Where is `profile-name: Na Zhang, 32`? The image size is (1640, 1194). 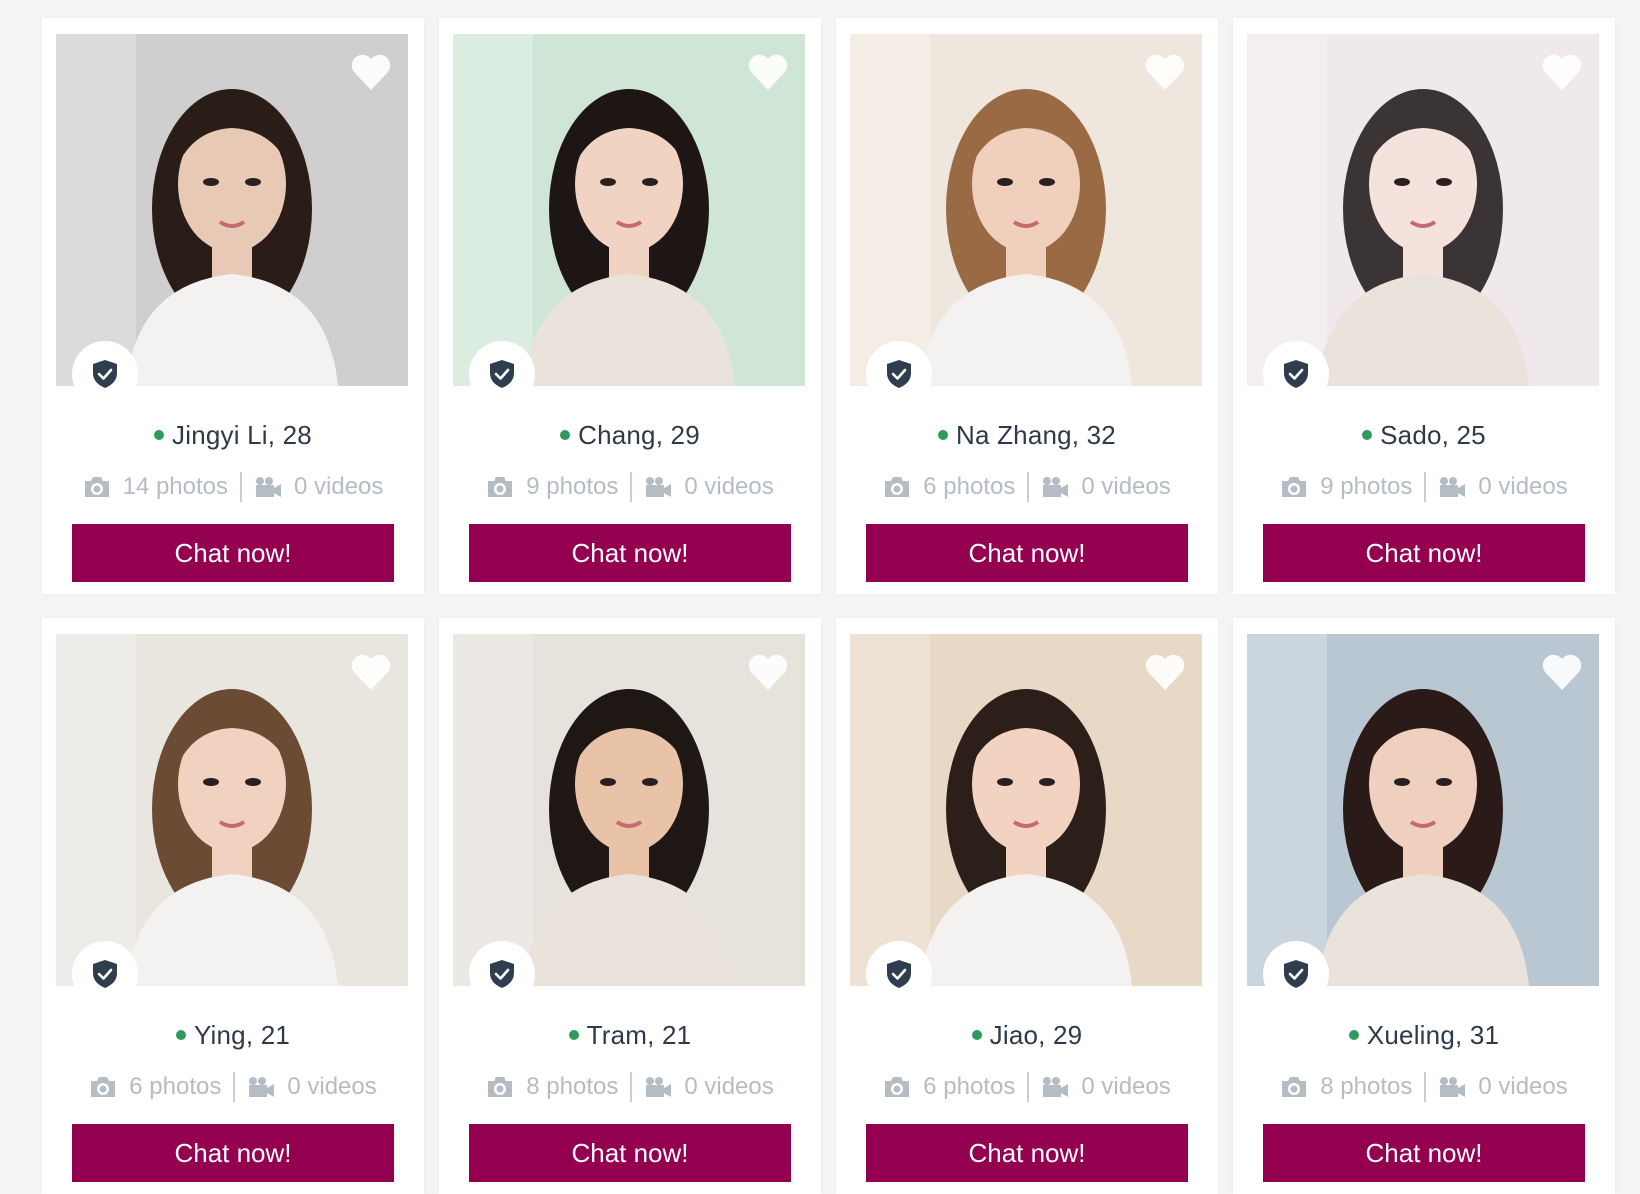 profile-name: Na Zhang, 32 is located at coordinates (1027, 435).